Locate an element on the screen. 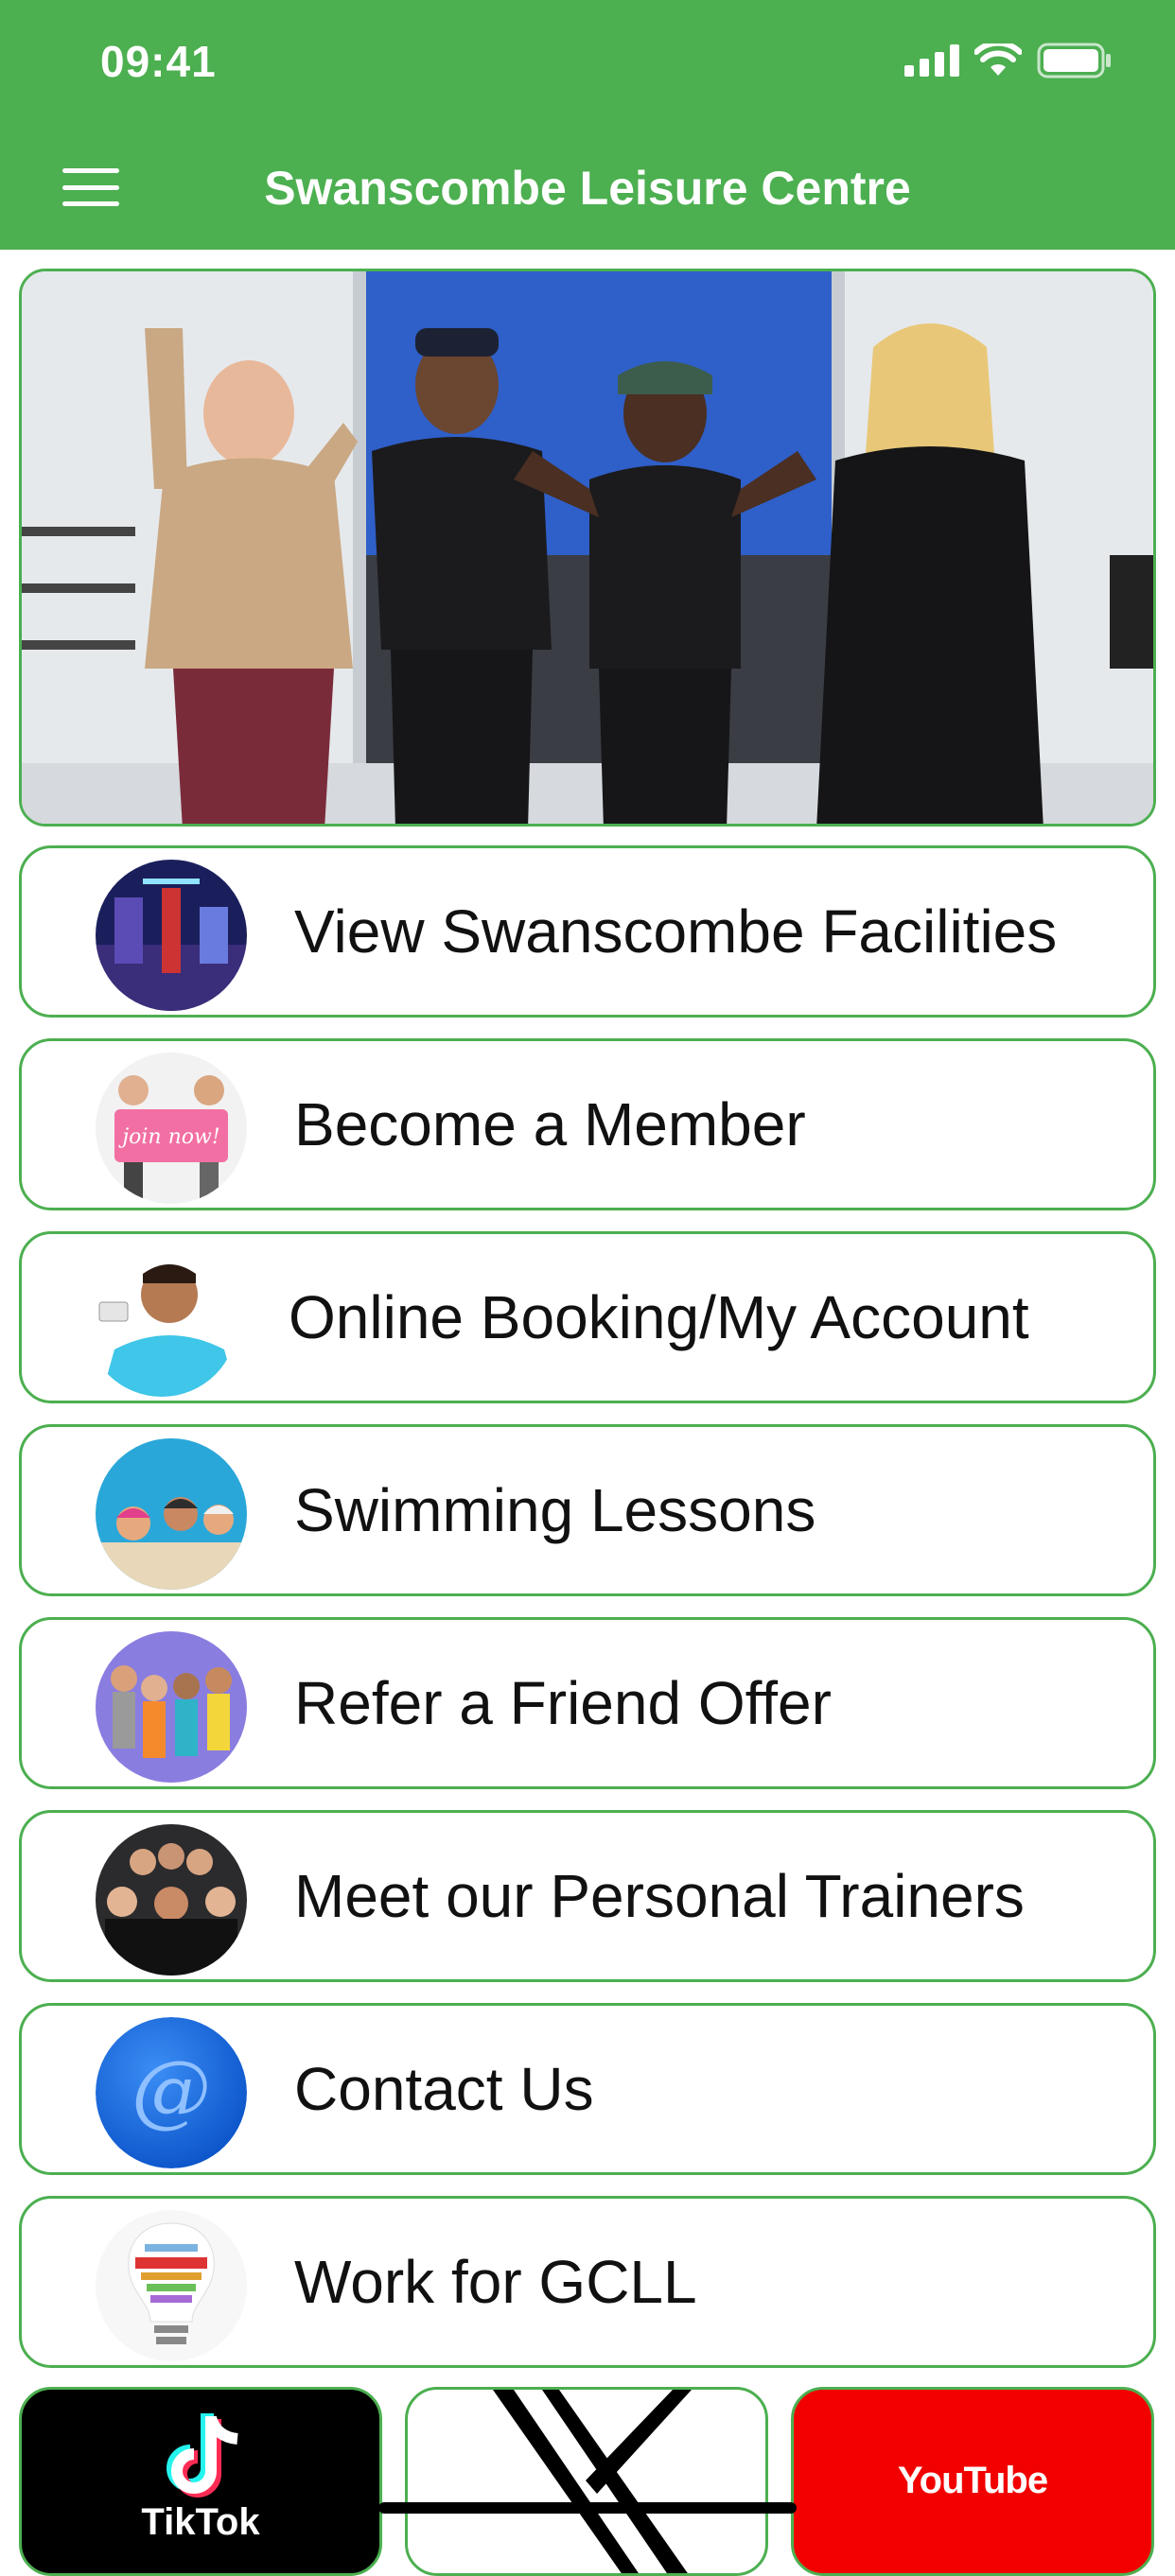 This screenshot has height=2576, width=1175. group-of-friends-thumbnail is located at coordinates (171, 1707).